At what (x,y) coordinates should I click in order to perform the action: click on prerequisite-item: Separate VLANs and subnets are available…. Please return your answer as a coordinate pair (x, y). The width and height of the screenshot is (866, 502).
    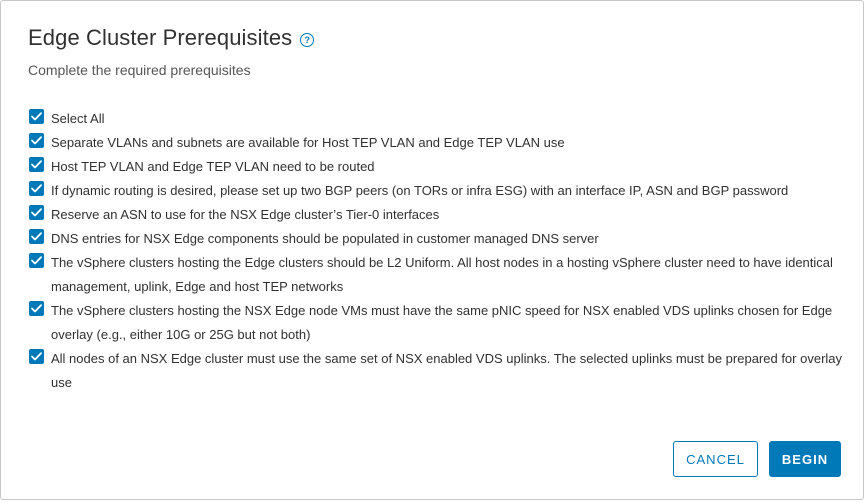
    Looking at the image, I should click on (439, 143).